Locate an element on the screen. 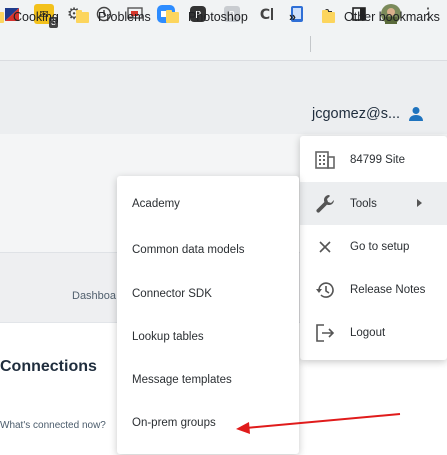 The width and height of the screenshot is (447, 455). tools-item-on-prem-groups: On-prem groups is located at coordinates (208, 423).